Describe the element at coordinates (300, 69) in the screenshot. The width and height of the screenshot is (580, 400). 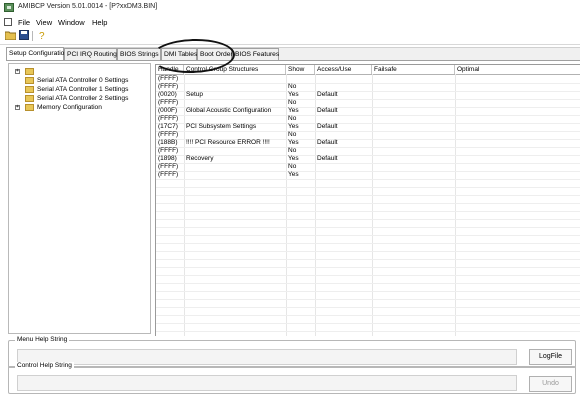
I see `column-header-show: Show` at that location.